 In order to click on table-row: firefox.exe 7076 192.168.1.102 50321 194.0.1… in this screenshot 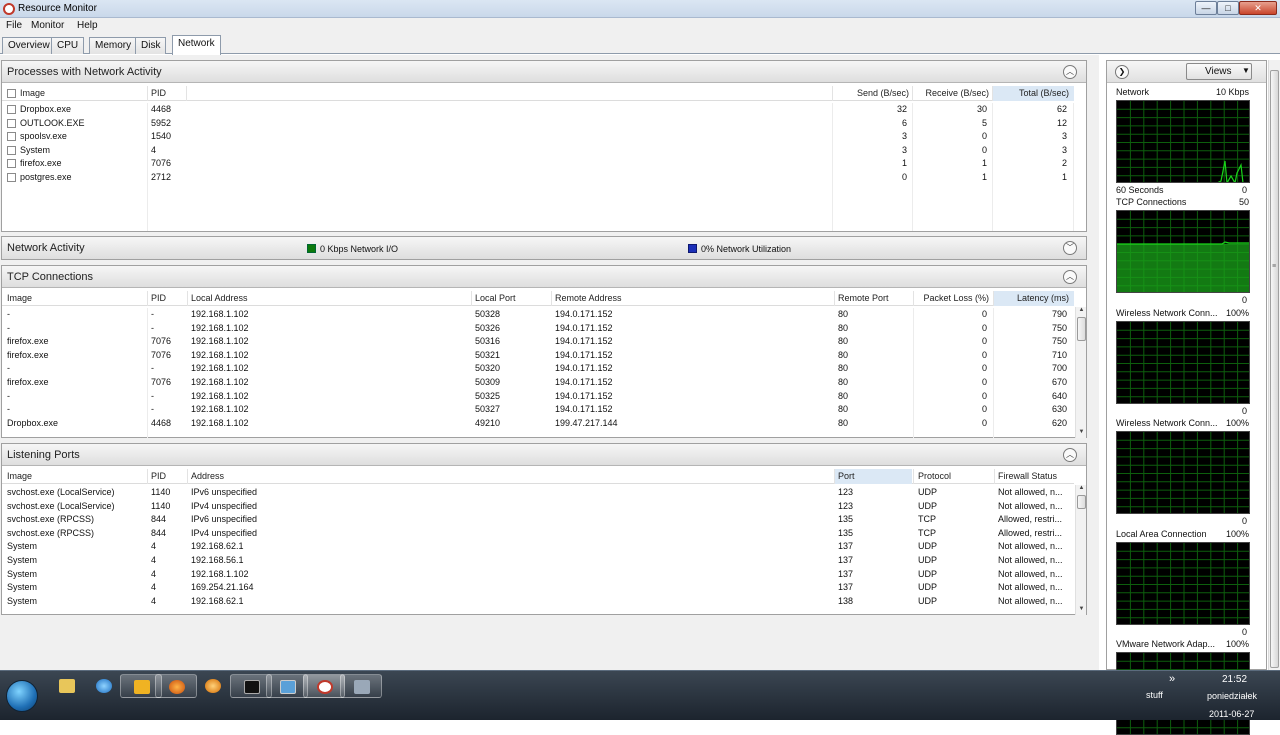, I will do `click(538, 356)`.